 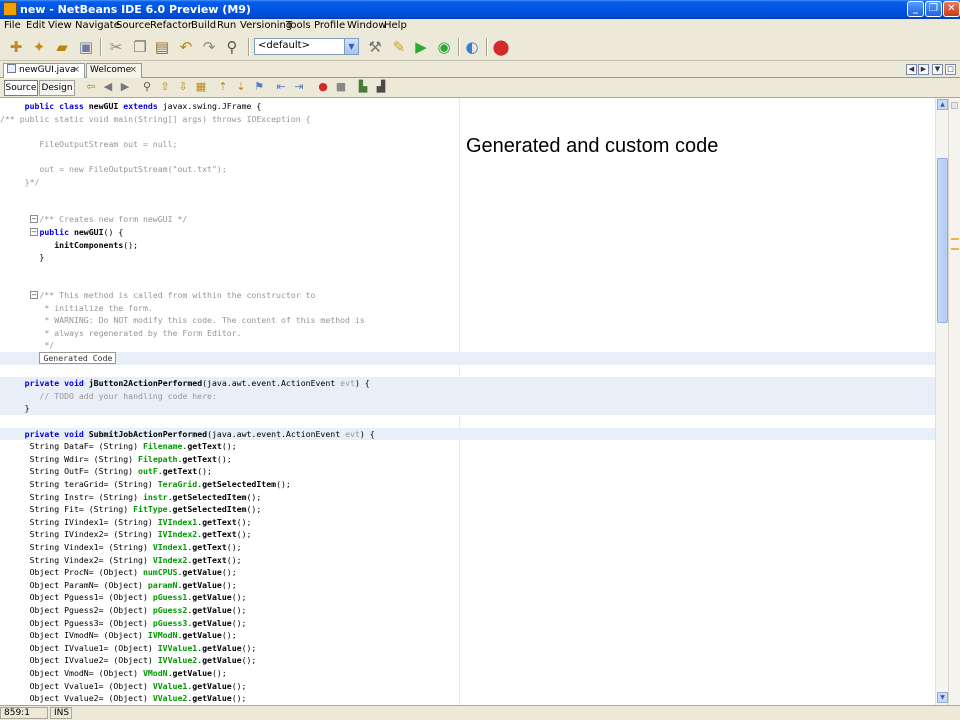 I want to click on next-bookmark-icon: ⇣, so click(x=241, y=87).